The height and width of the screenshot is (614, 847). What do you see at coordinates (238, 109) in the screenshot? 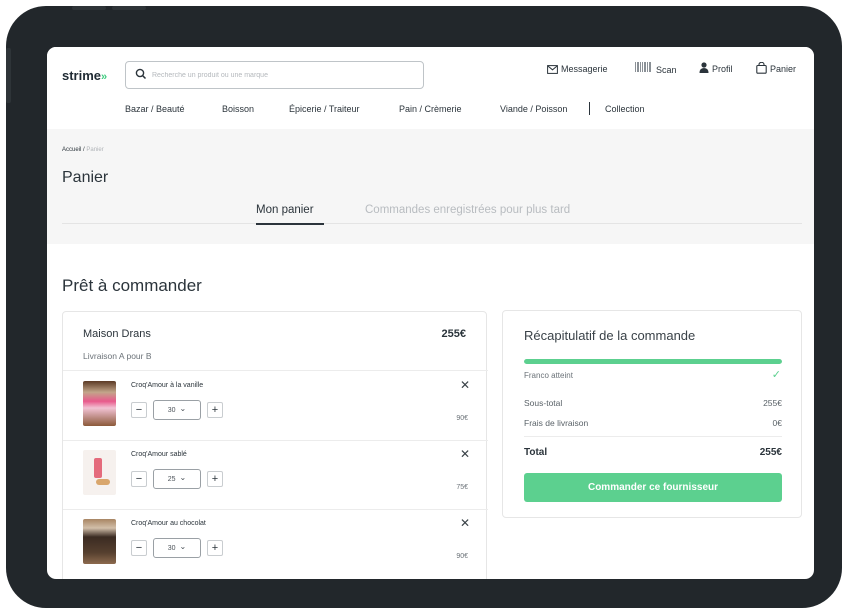
I see `nav-item-boisson: Boisson` at bounding box center [238, 109].